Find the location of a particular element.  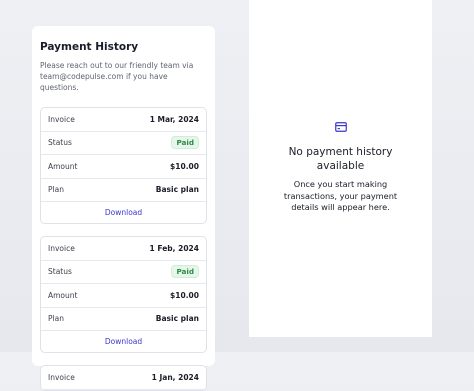

invoice-row: Invoice 1 Feb, 2024 is located at coordinates (123, 249).